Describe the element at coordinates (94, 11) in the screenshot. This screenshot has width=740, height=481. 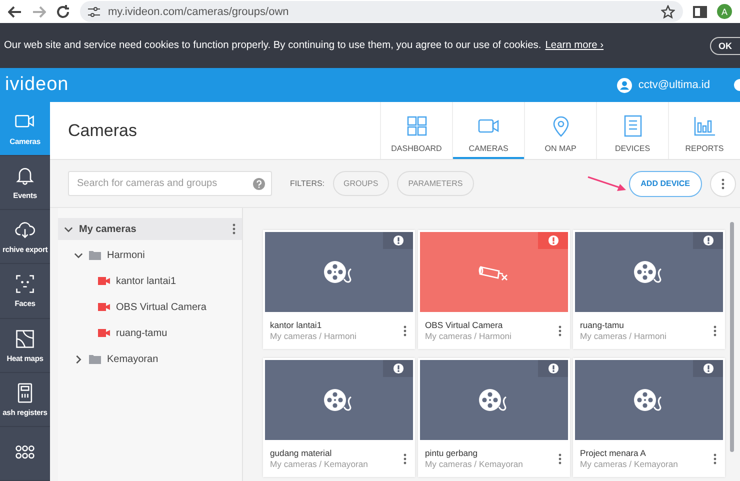
I see `site-settings-icon` at that location.